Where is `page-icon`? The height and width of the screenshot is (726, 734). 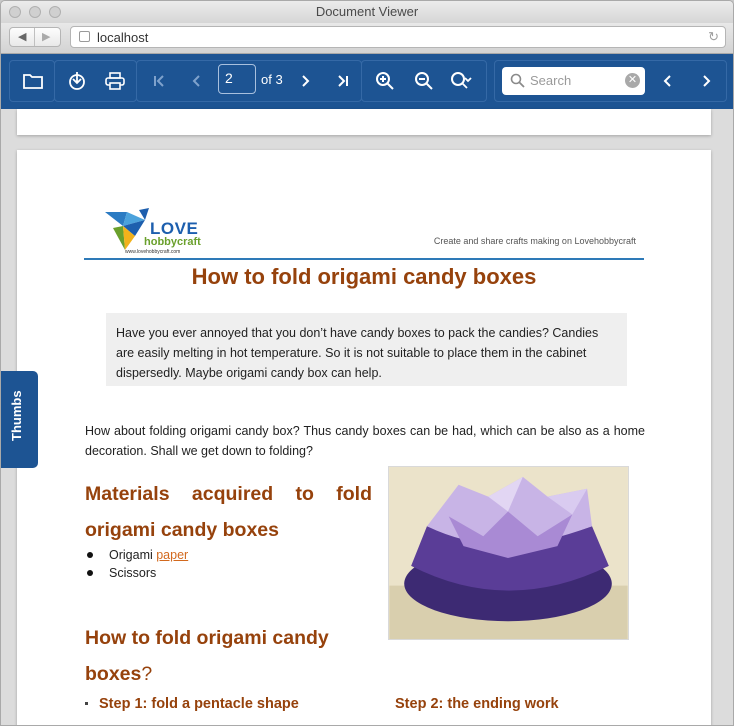 page-icon is located at coordinates (84, 36).